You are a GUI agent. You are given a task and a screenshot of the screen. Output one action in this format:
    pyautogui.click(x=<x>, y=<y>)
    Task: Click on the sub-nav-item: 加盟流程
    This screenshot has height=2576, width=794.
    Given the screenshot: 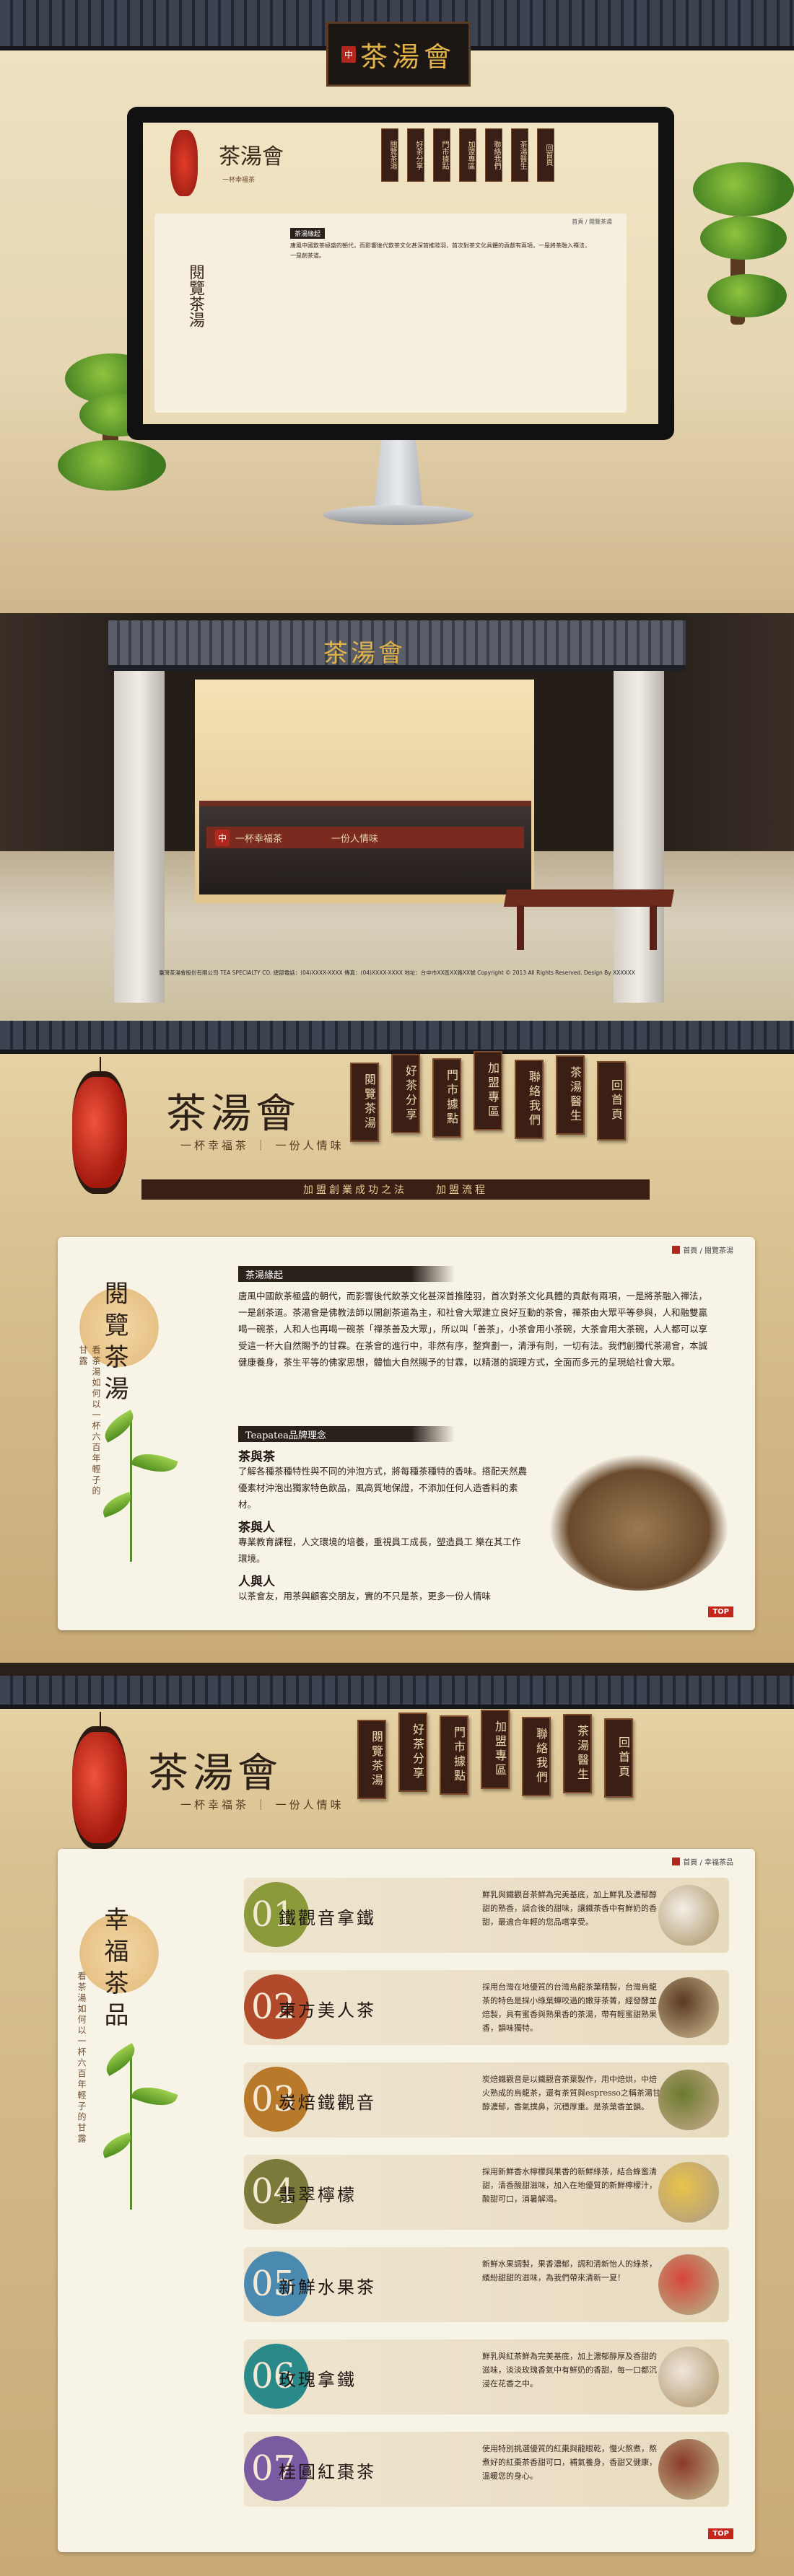 What is the action you would take?
    pyautogui.click(x=462, y=1189)
    